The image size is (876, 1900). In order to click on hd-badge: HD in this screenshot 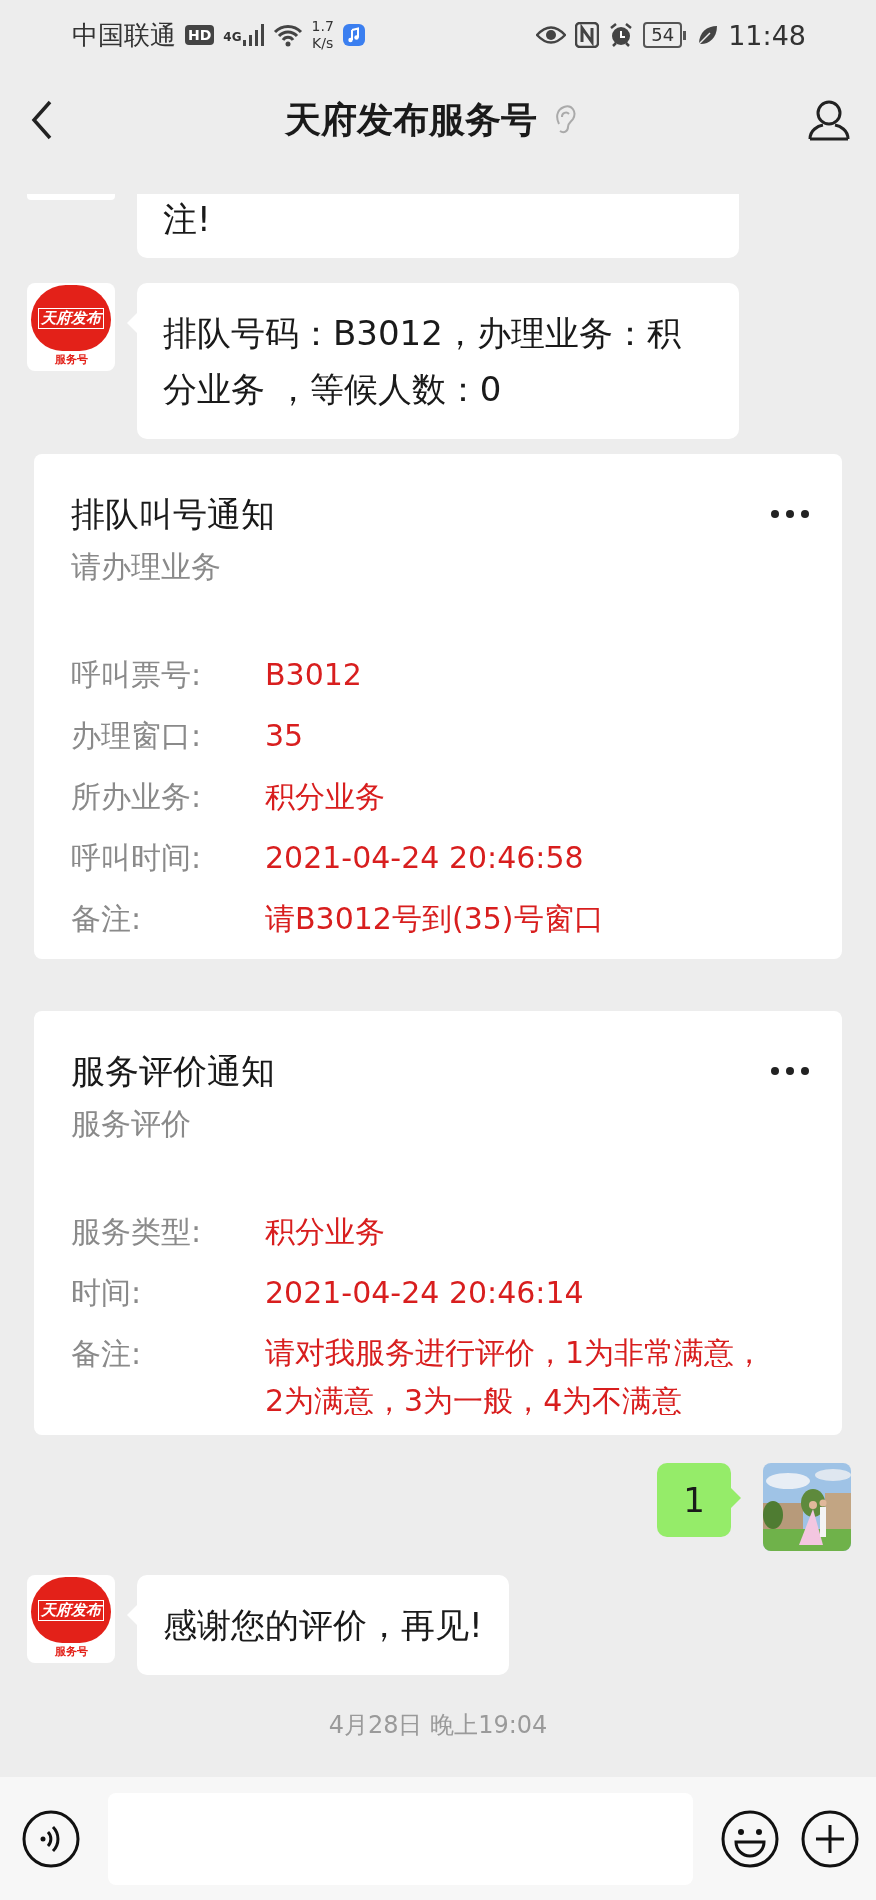, I will do `click(200, 35)`.